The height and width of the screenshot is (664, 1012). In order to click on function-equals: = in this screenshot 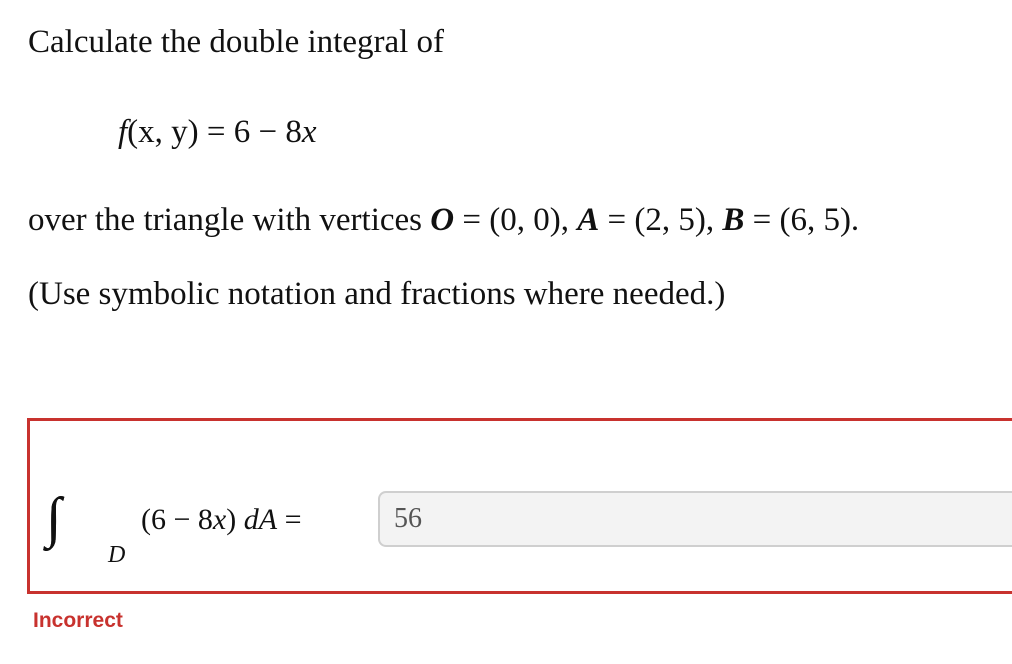, I will do `click(216, 132)`.